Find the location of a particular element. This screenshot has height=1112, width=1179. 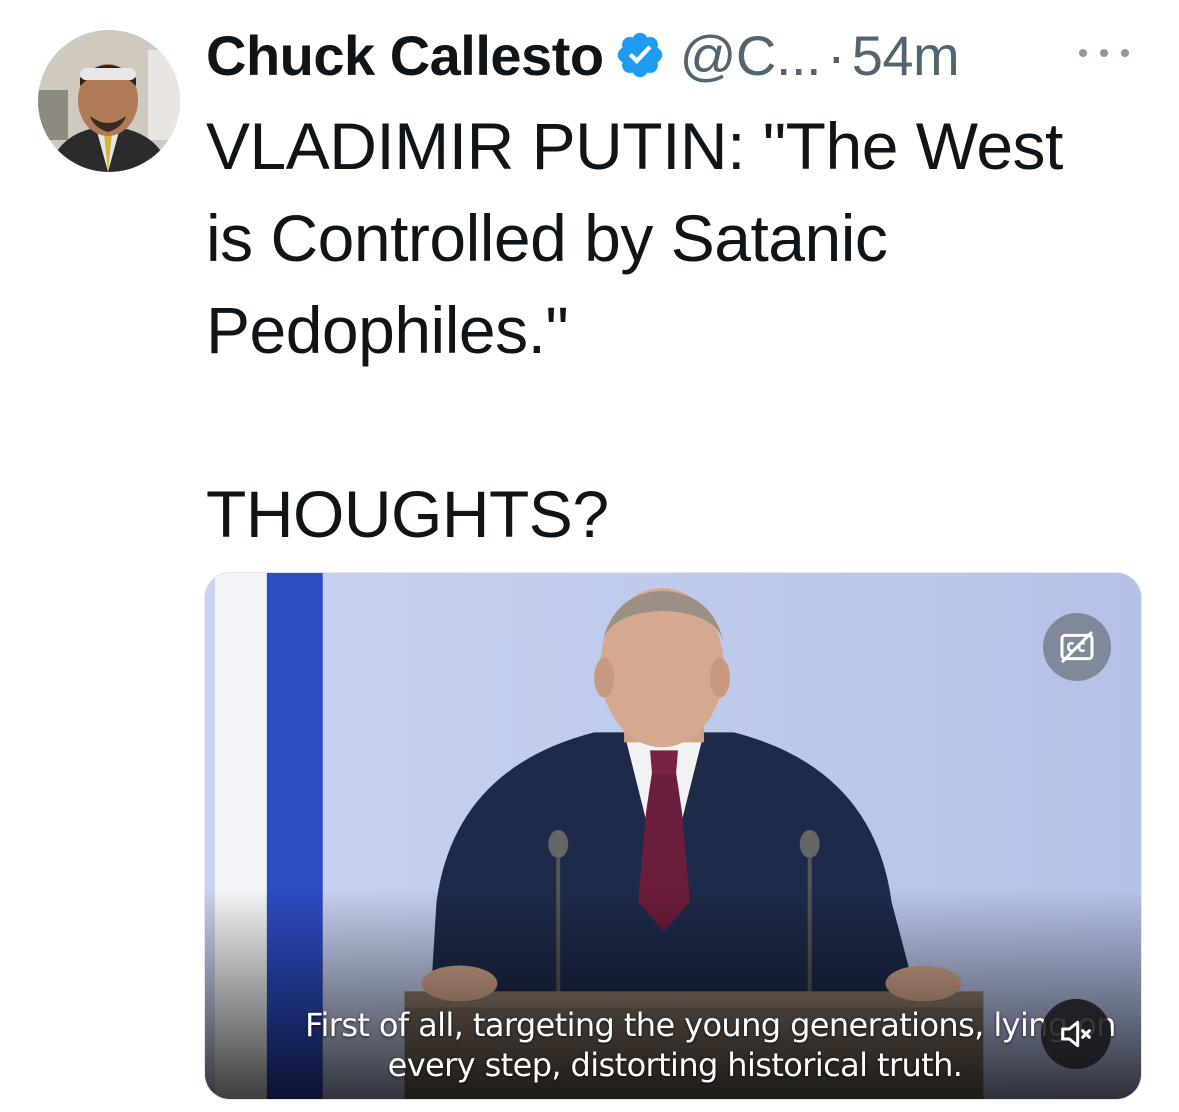

tweet-text-line: Pedophiles." is located at coordinates (387, 330).